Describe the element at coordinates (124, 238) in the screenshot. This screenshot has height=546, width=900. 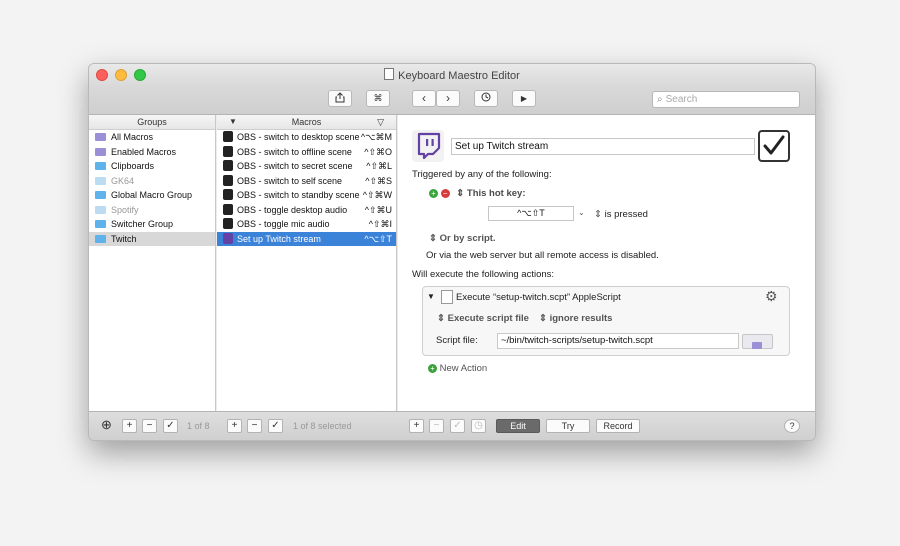
I see `group-label: Twitch` at that location.